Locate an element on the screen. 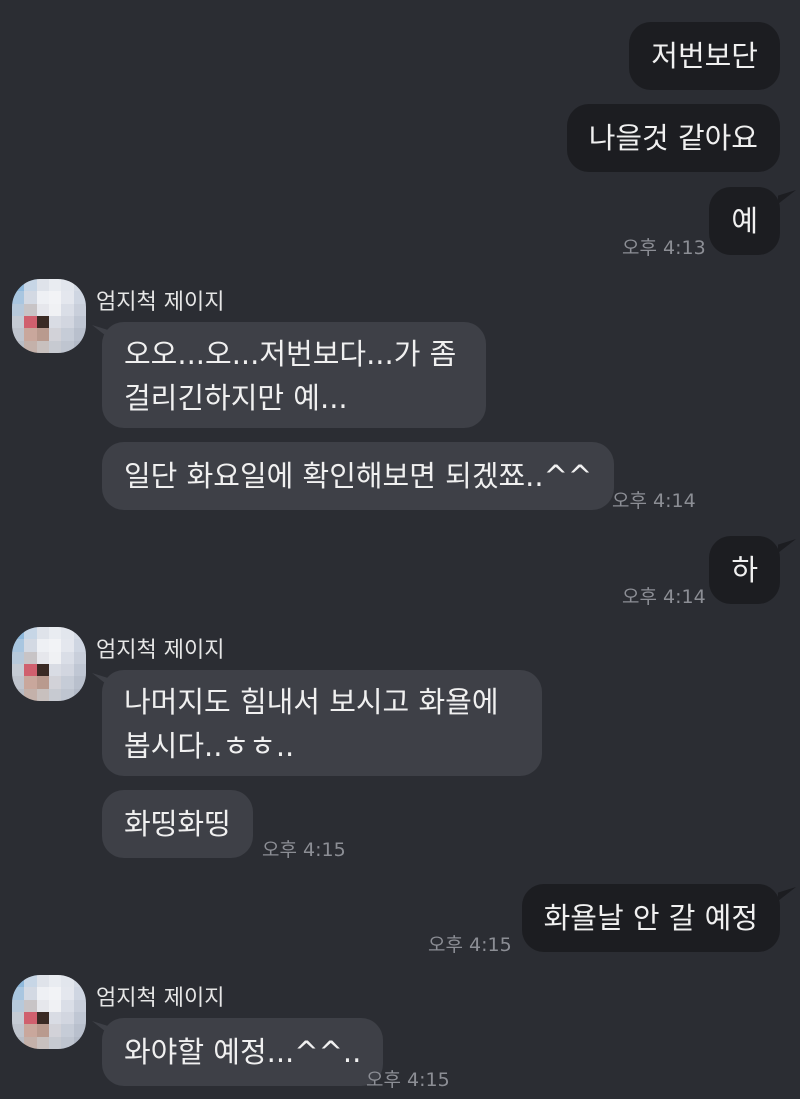 This screenshot has width=800, height=1099. message-text: 일단 화요일에 확인해보면 되겠쬬..^^ is located at coordinates (358, 476).